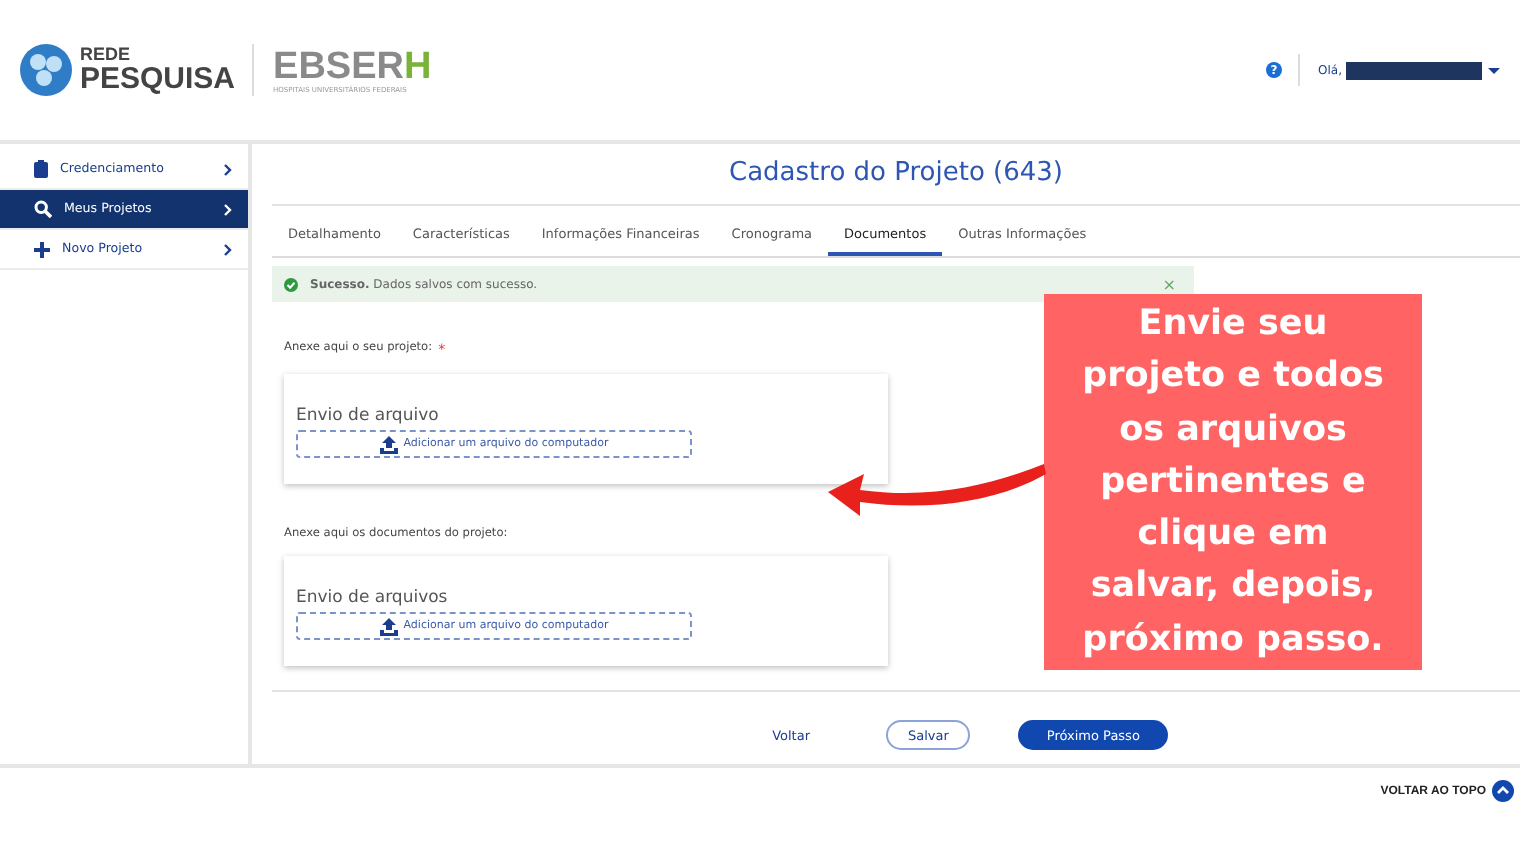 The width and height of the screenshot is (1520, 854). I want to click on clipboard-icon, so click(41, 169).